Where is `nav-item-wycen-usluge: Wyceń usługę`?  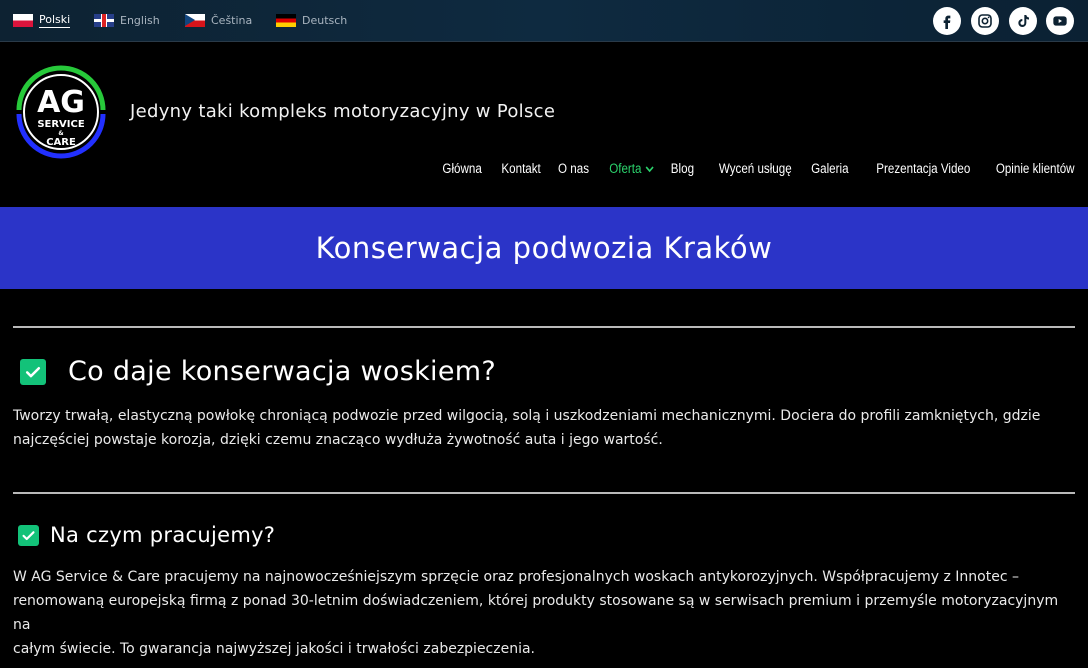 nav-item-wycen-usluge: Wyceń usługę is located at coordinates (755, 168).